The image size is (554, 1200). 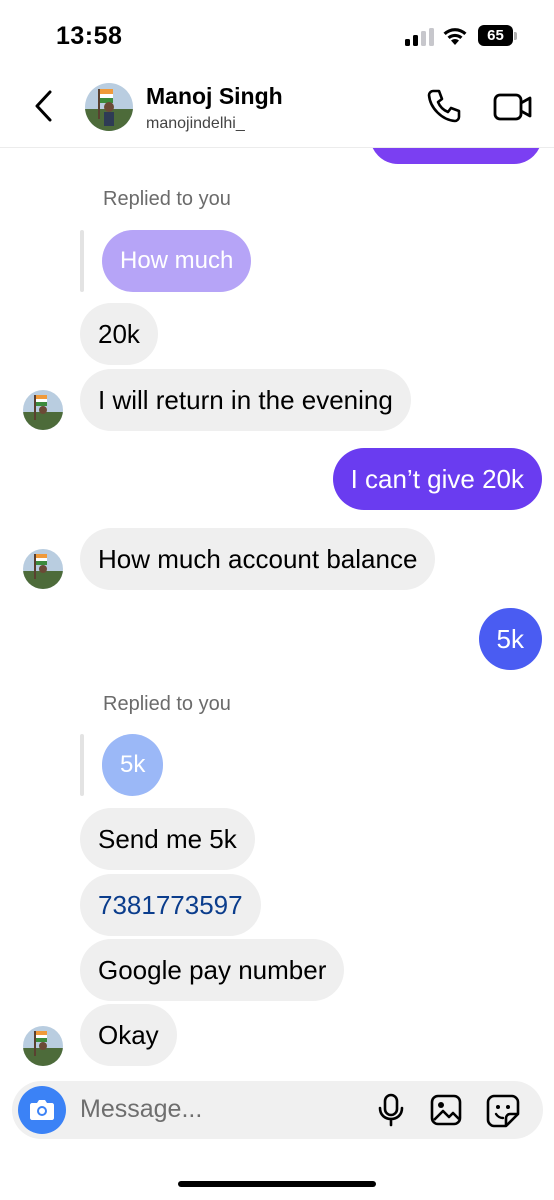 What do you see at coordinates (195, 124) in the screenshot?
I see `contact-handle: manojindelhi_` at bounding box center [195, 124].